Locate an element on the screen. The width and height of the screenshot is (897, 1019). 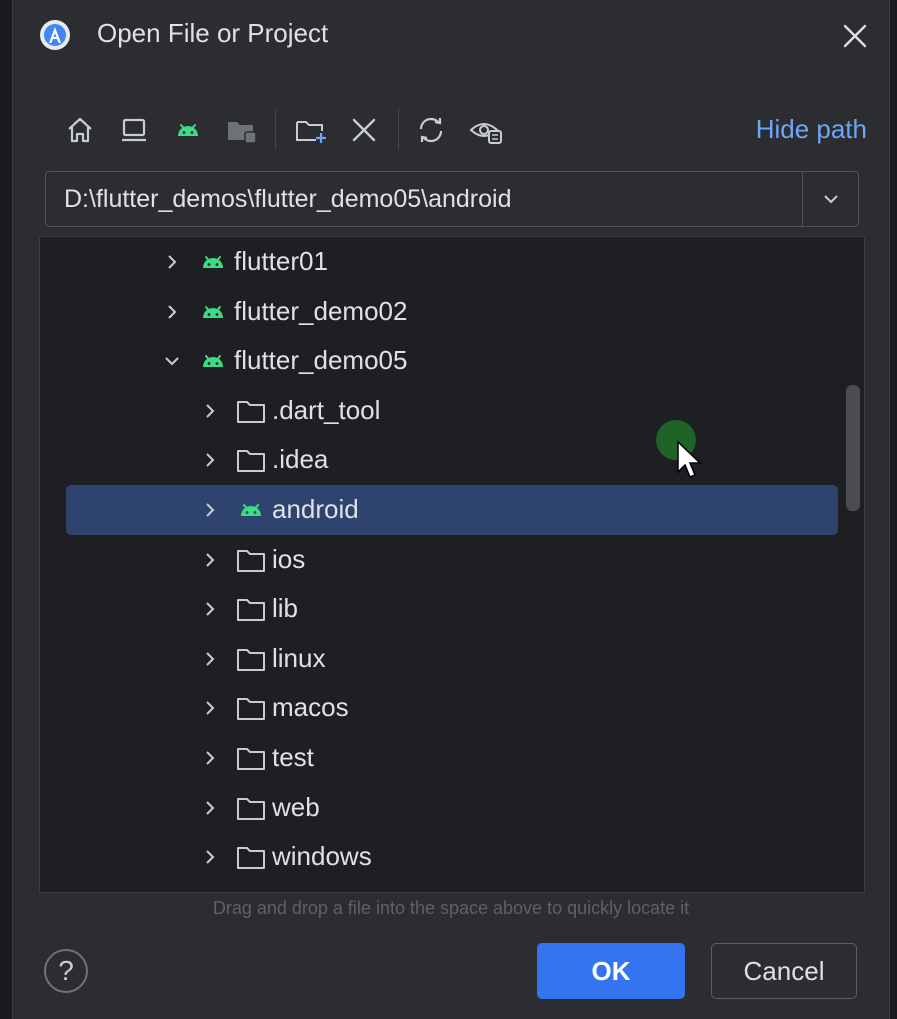
refresh-button is located at coordinates (431, 130).